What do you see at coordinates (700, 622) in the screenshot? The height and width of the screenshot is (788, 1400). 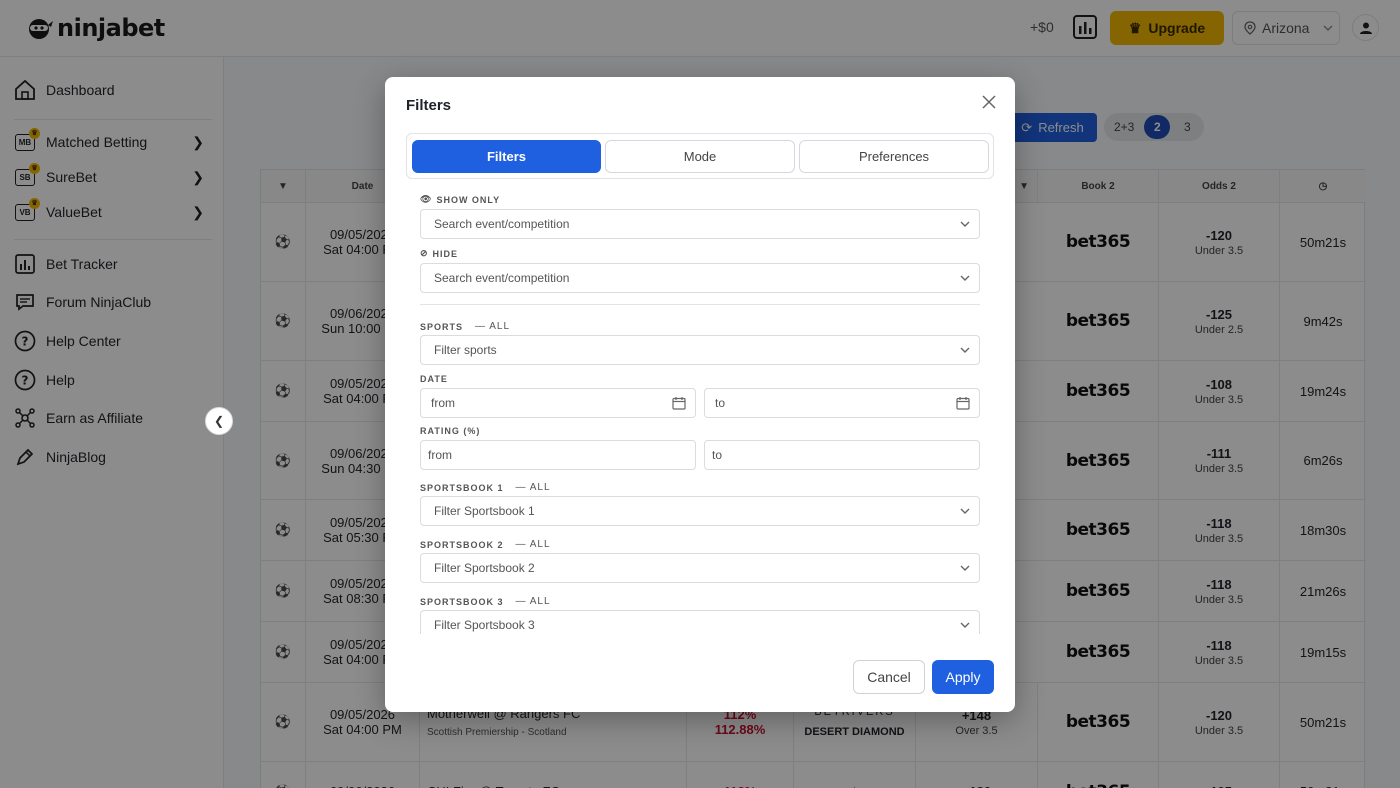 I see `sportsbook3-select: Filter Sportsbook 3` at bounding box center [700, 622].